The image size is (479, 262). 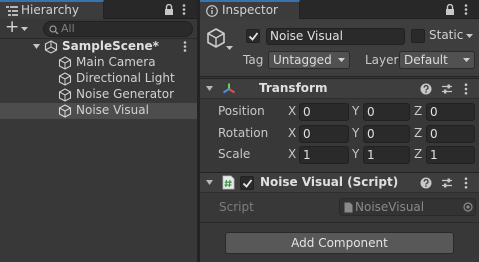 I want to click on csharp-script-icon, so click(x=228, y=182).